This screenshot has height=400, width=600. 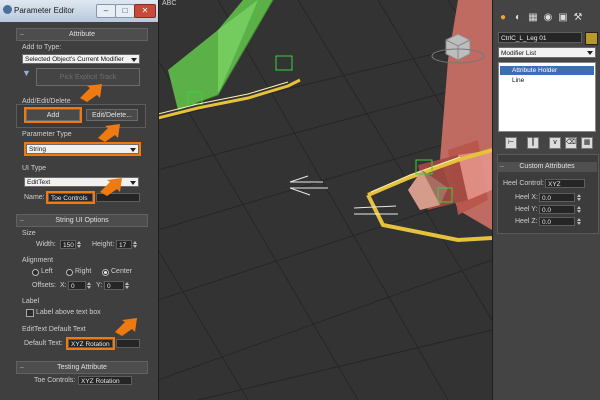 I want to click on stack-item-line: Line, so click(x=547, y=80).